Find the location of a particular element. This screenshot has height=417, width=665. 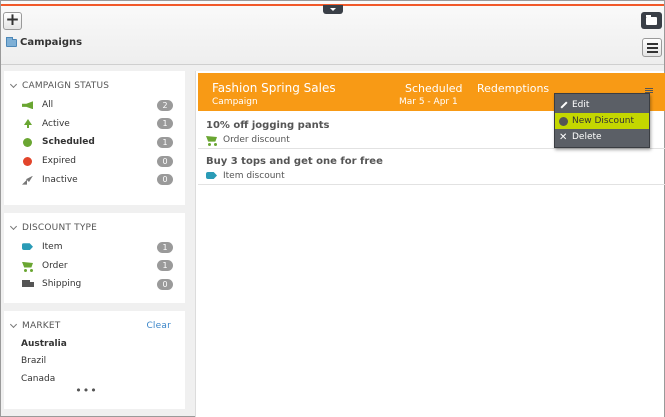

campaign-type: Campaign is located at coordinates (235, 102).